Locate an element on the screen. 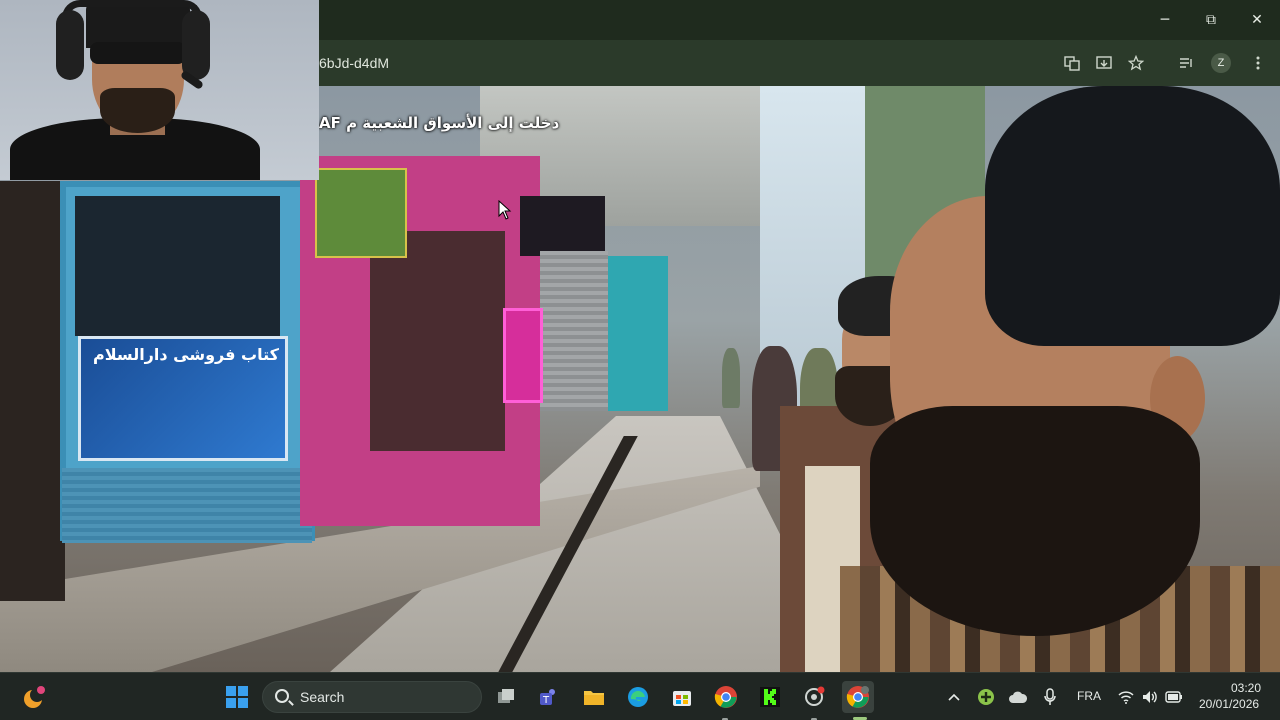 This screenshot has width=1280, height=720. translate-icon is located at coordinates (1072, 63).